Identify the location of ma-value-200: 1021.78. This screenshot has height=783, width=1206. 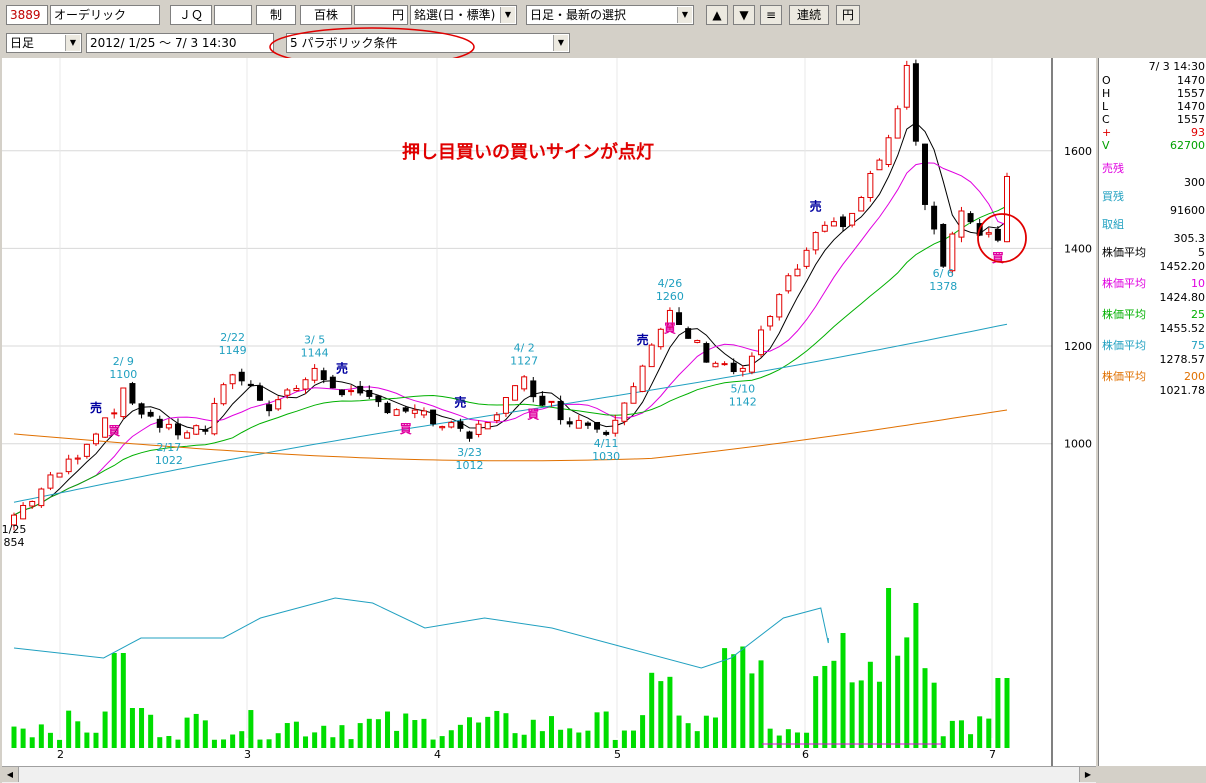
(1182, 390).